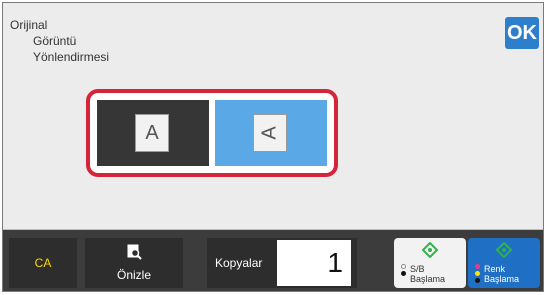 This screenshot has width=546, height=295. Describe the element at coordinates (71, 57) in the screenshot. I see `title-line-3: Yönlendirmesi` at that location.